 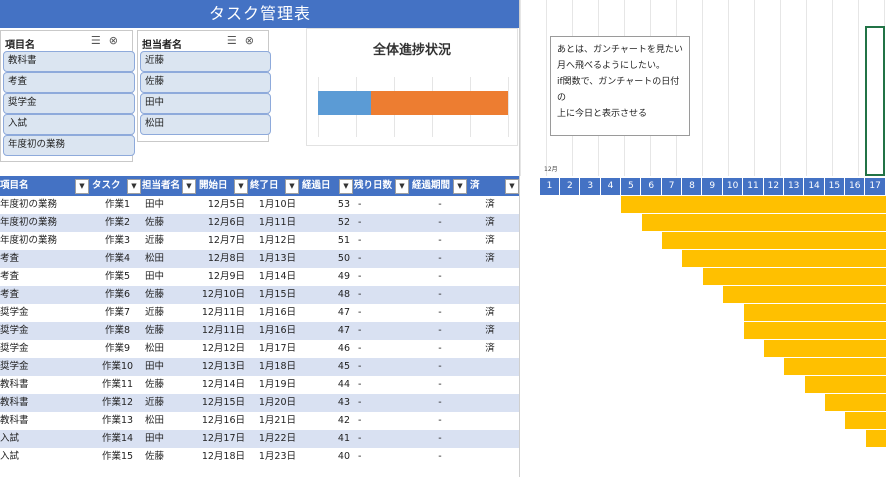 What do you see at coordinates (222, 295) in the screenshot?
I see `table-cell: 12月10日` at bounding box center [222, 295].